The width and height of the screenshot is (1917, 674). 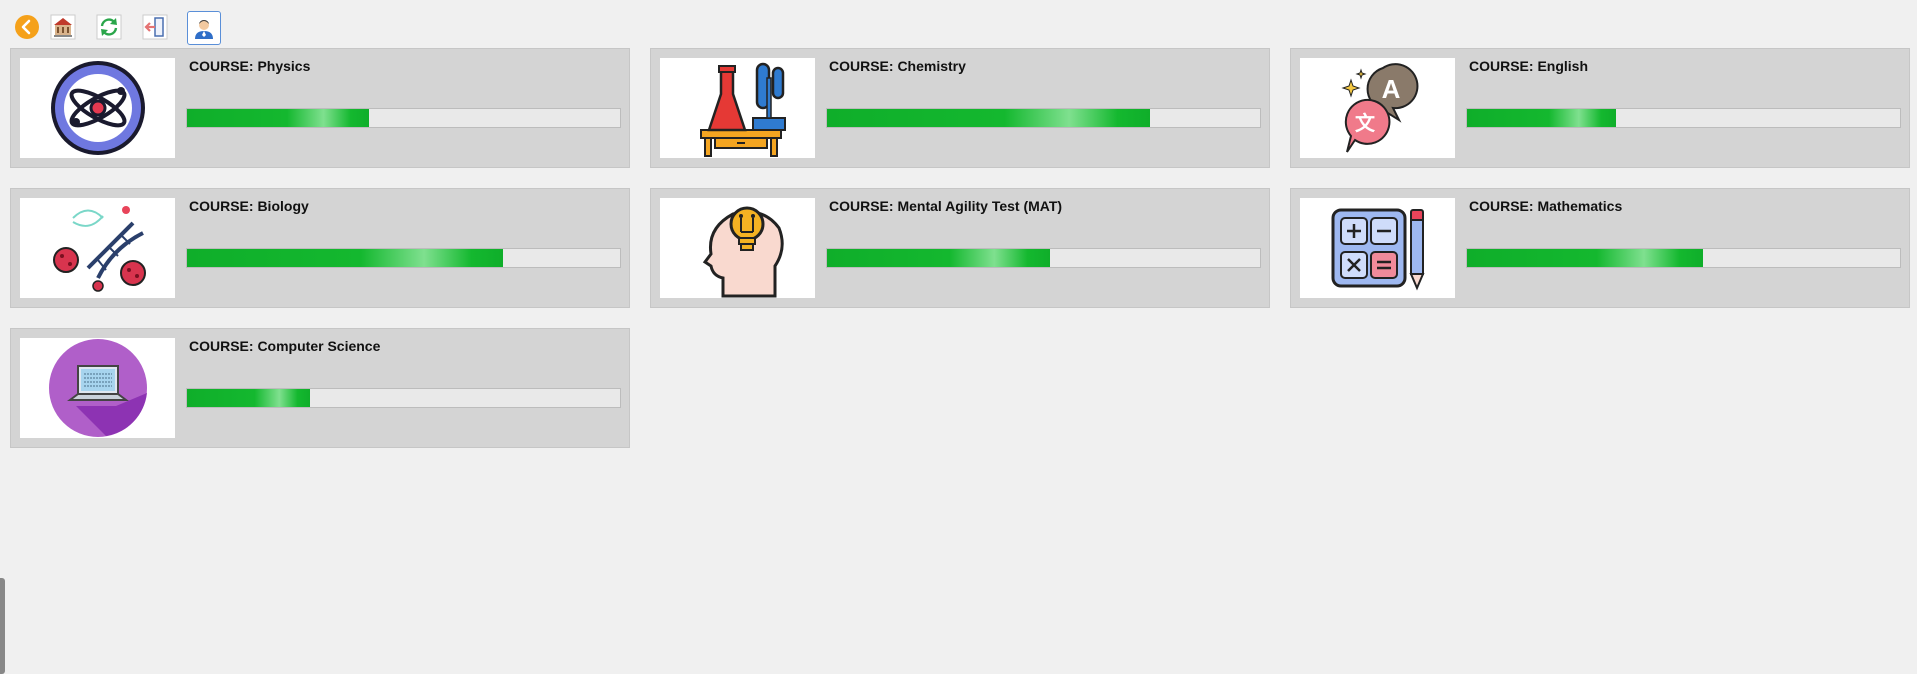 I want to click on laptop-icon, so click(x=97, y=388).